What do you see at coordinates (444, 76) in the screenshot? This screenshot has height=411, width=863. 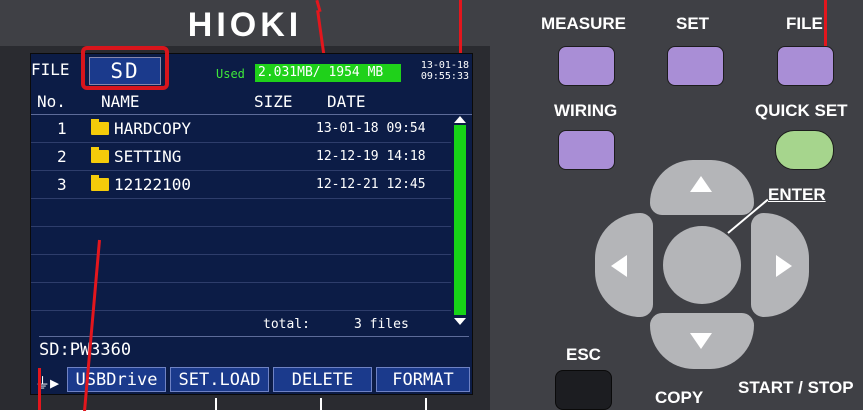 I see `clock-time: 09:55:33` at bounding box center [444, 76].